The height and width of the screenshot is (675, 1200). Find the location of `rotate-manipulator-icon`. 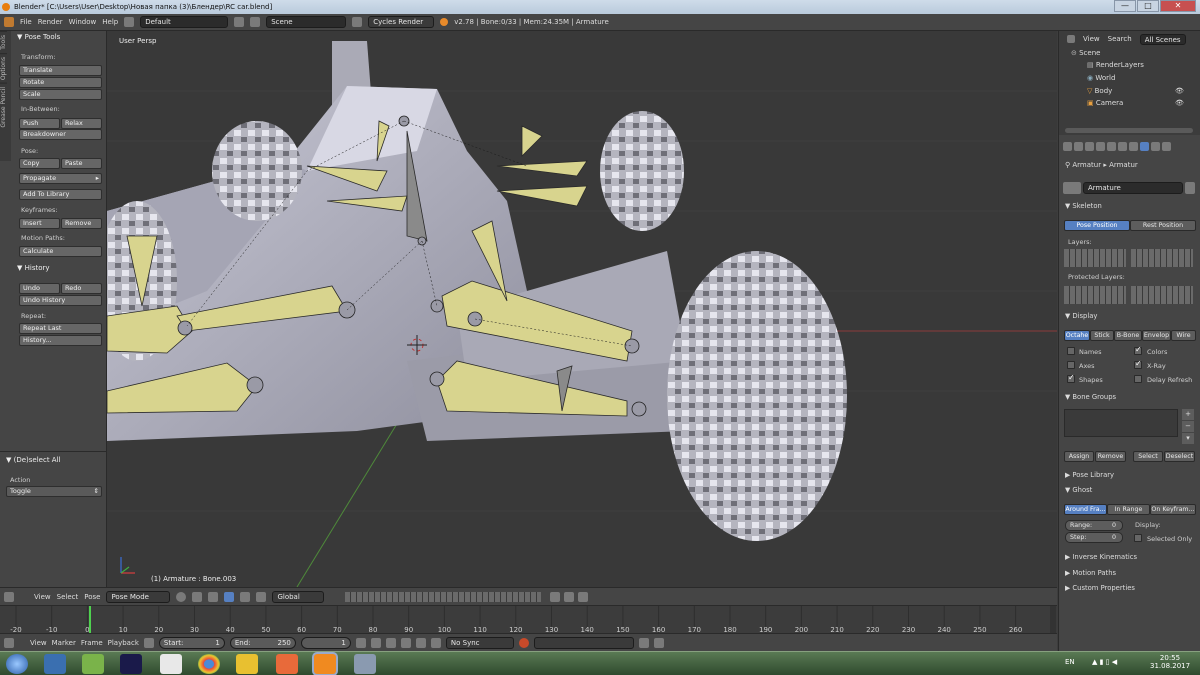

rotate-manipulator-icon is located at coordinates (245, 596).